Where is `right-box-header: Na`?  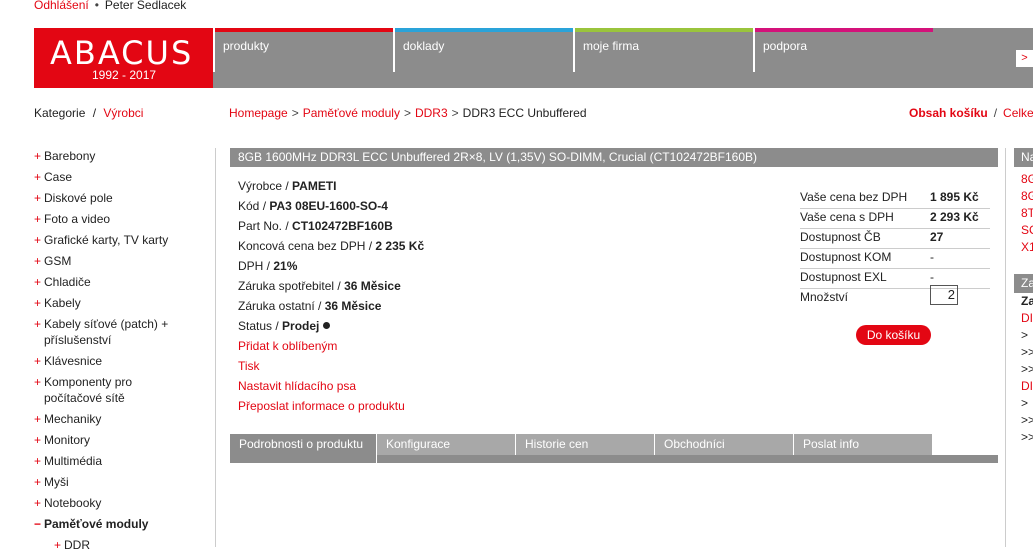
right-box-header: Na is located at coordinates (1023, 157).